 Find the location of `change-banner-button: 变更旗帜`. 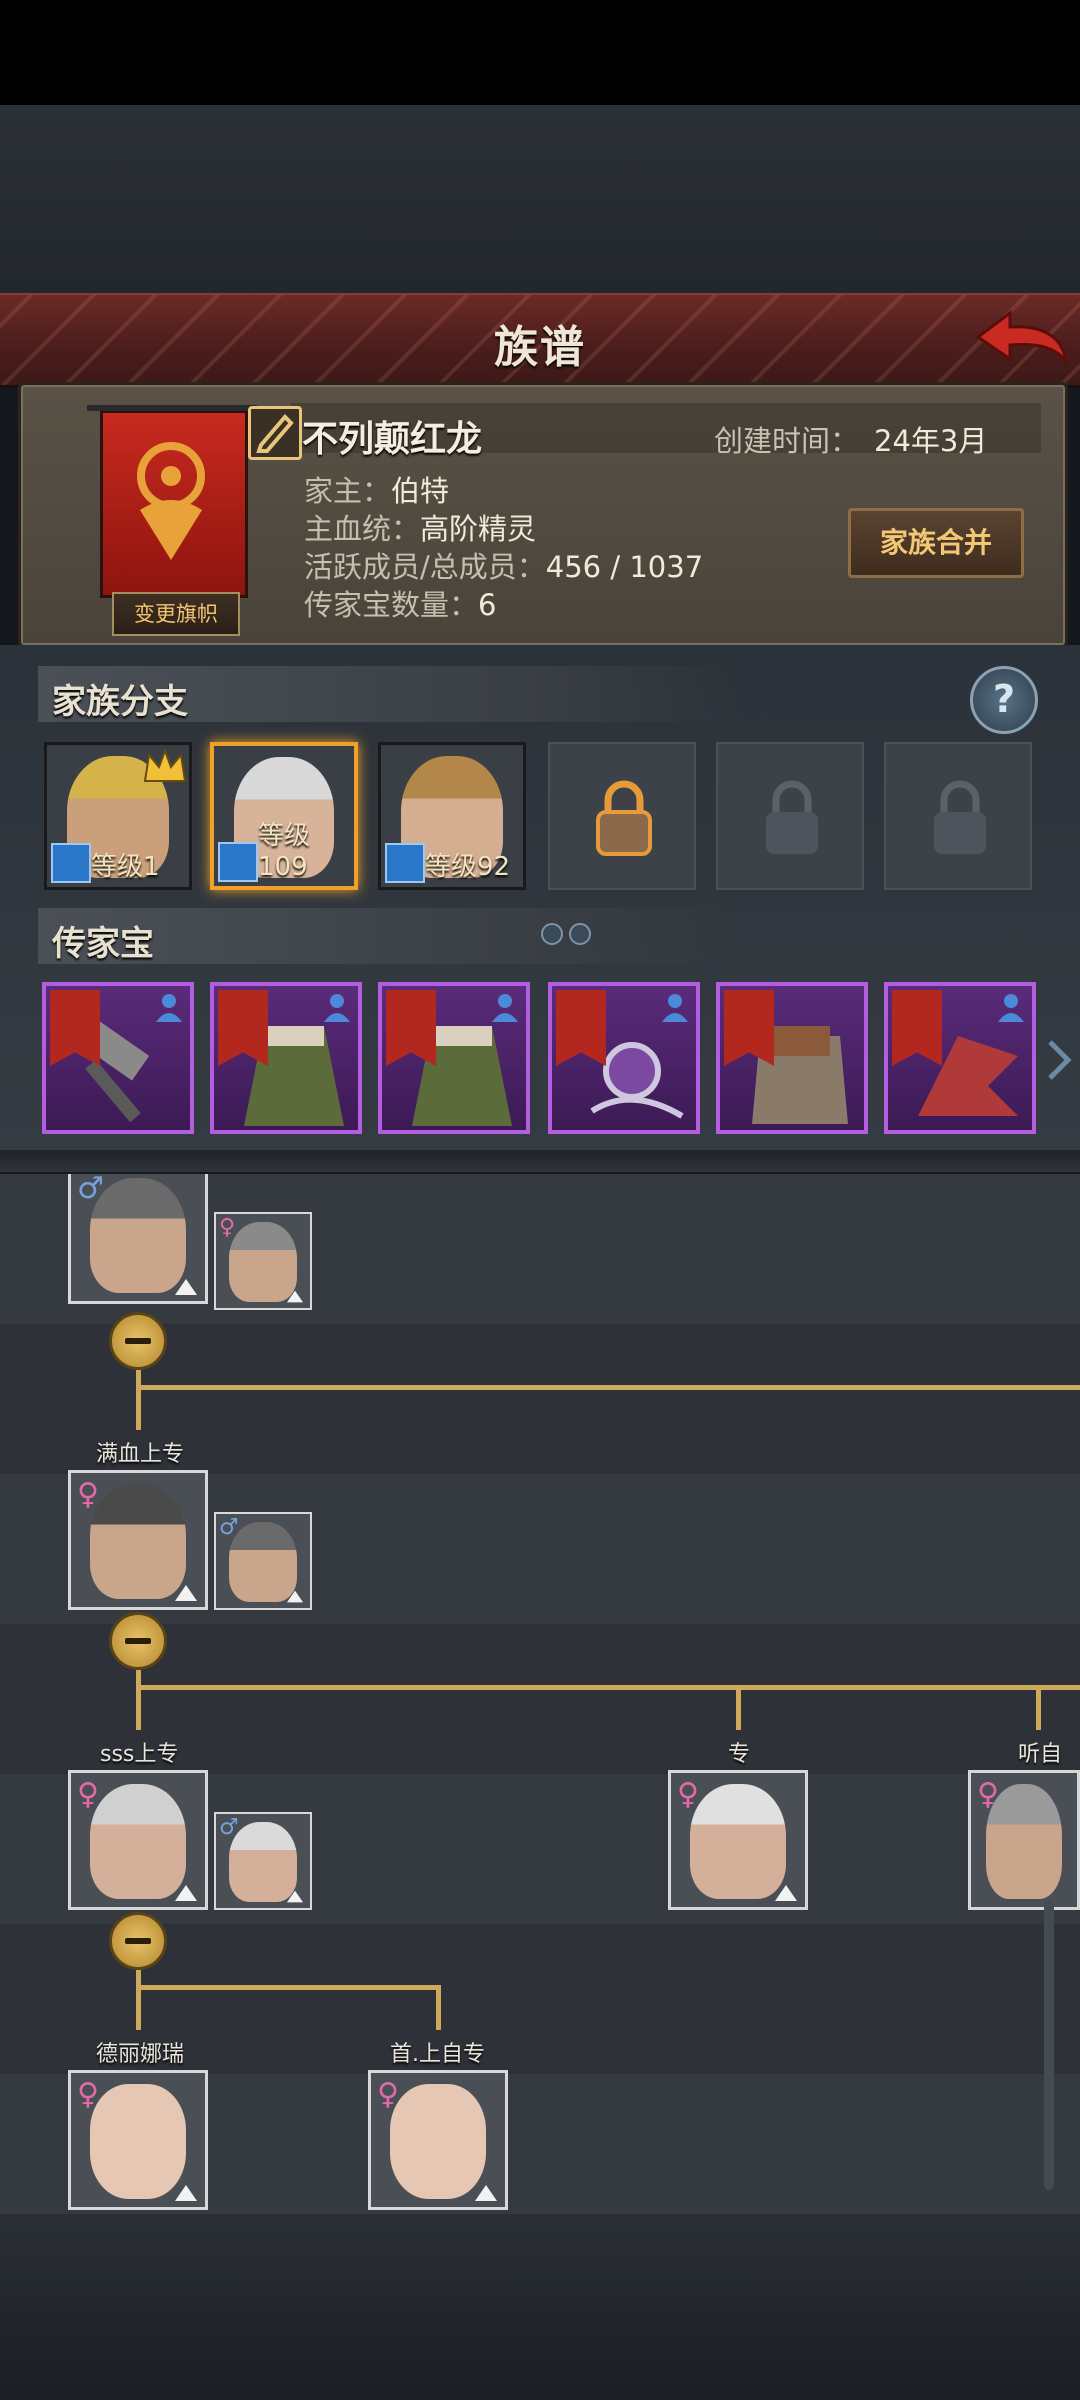

change-banner-button: 变更旗帜 is located at coordinates (176, 614).